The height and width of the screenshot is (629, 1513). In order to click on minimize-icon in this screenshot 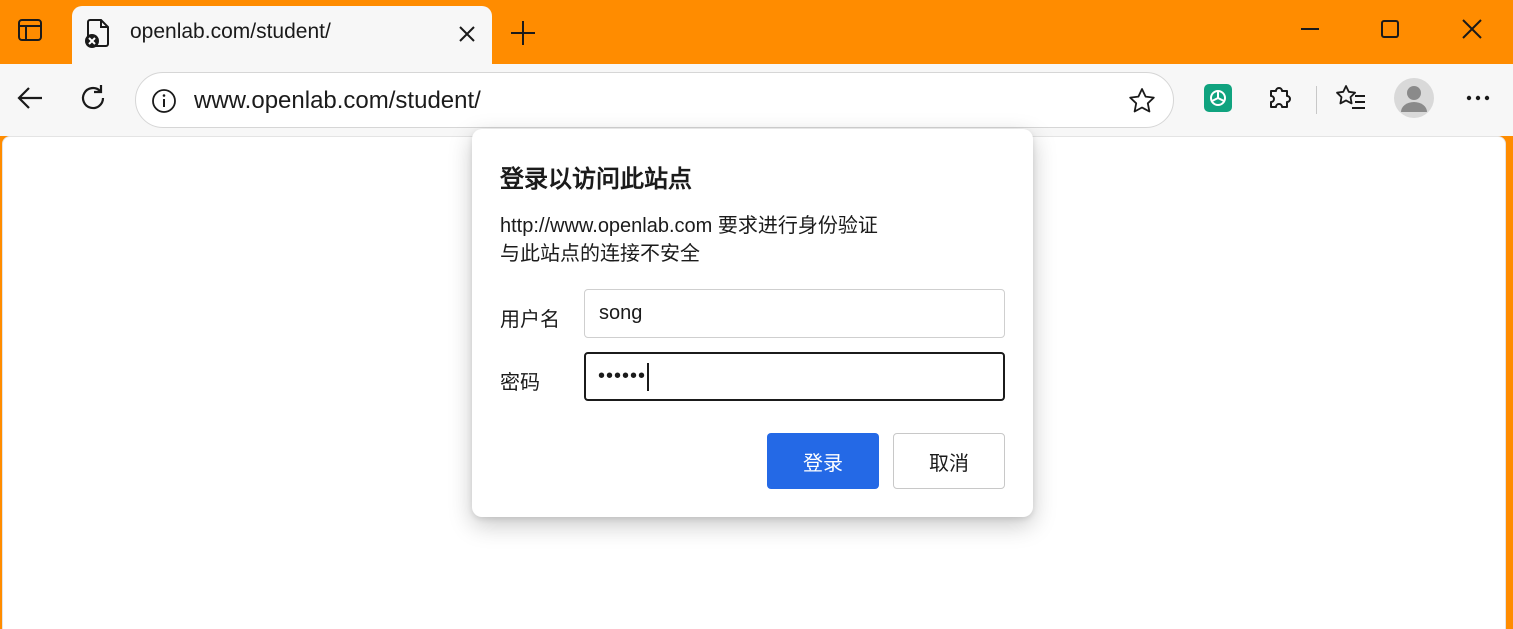, I will do `click(1310, 31)`.